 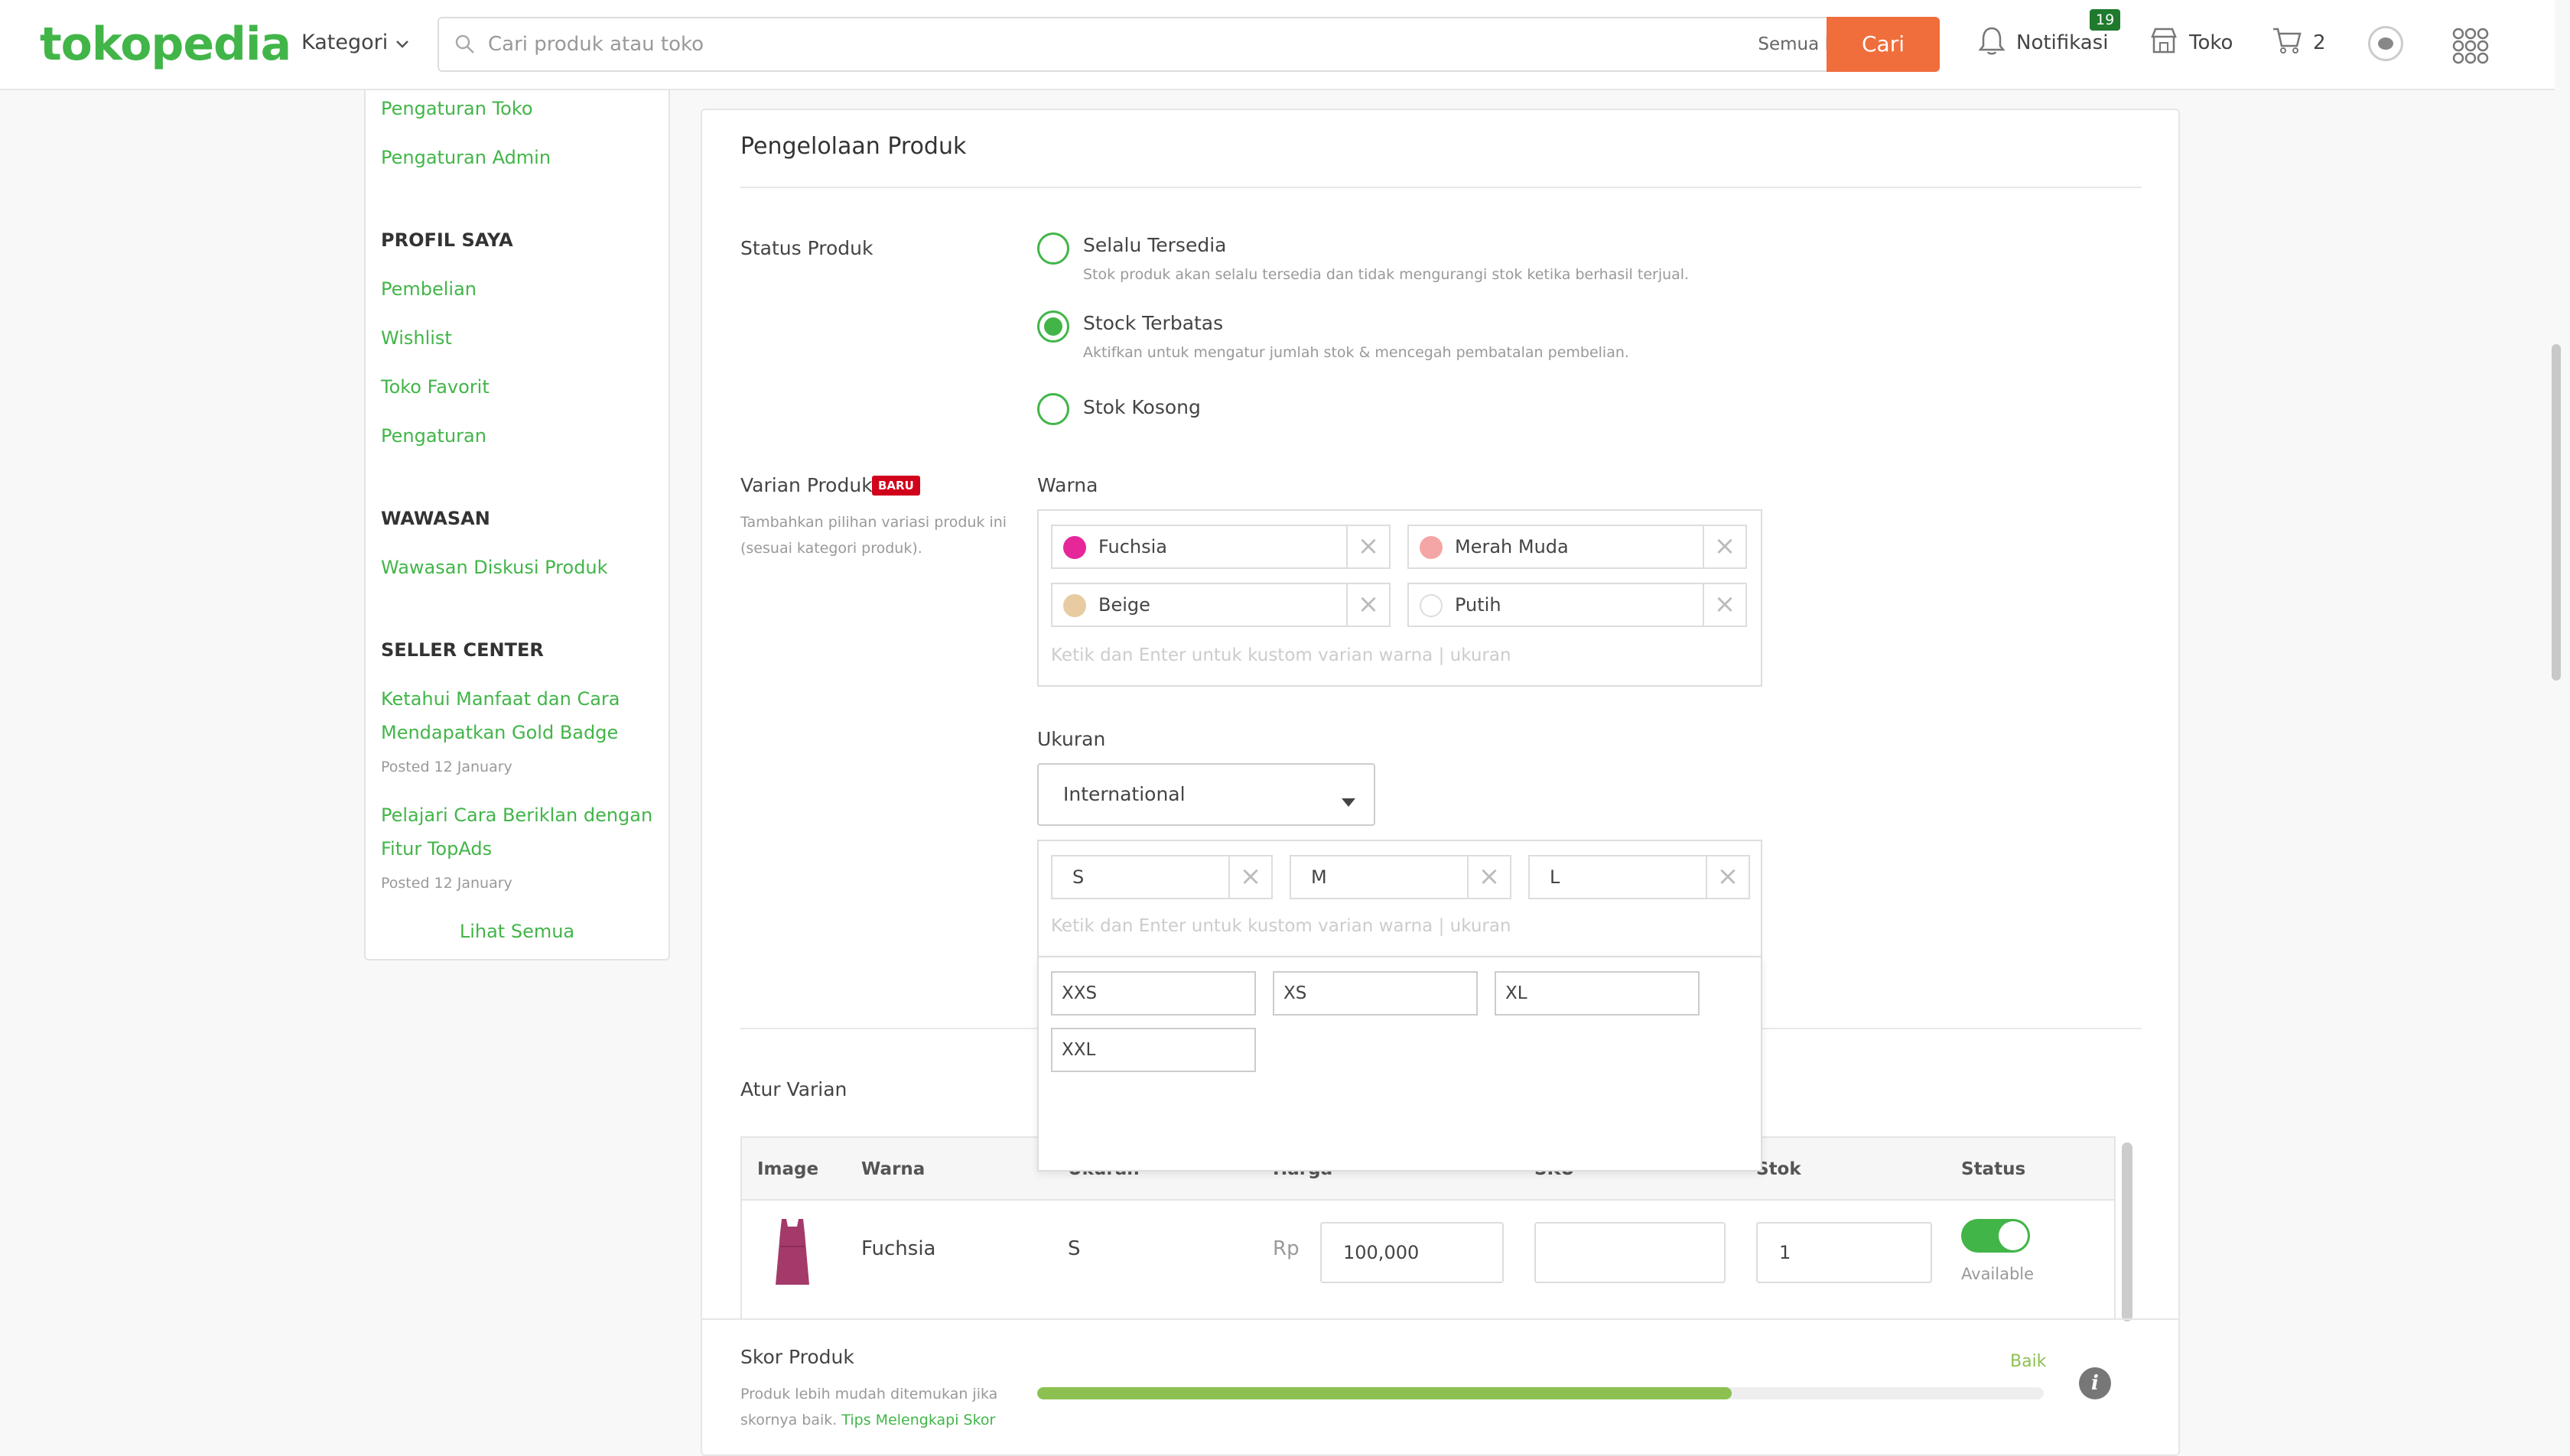 What do you see at coordinates (789, 1420) in the screenshot?
I see `skor-help: skornya baik.` at bounding box center [789, 1420].